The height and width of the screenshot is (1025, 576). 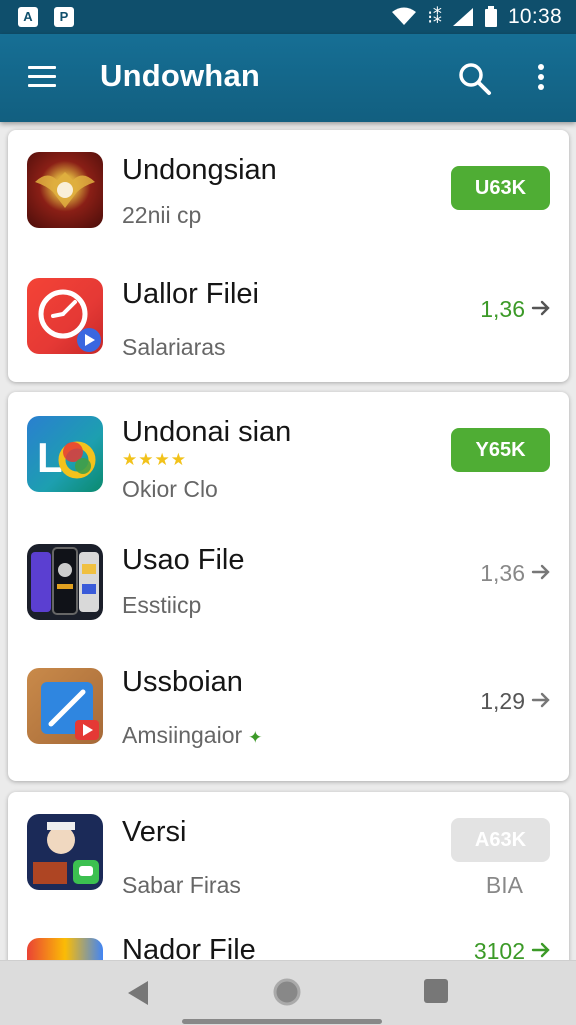 I want to click on sparkle-icon: ✦, so click(x=255, y=737).